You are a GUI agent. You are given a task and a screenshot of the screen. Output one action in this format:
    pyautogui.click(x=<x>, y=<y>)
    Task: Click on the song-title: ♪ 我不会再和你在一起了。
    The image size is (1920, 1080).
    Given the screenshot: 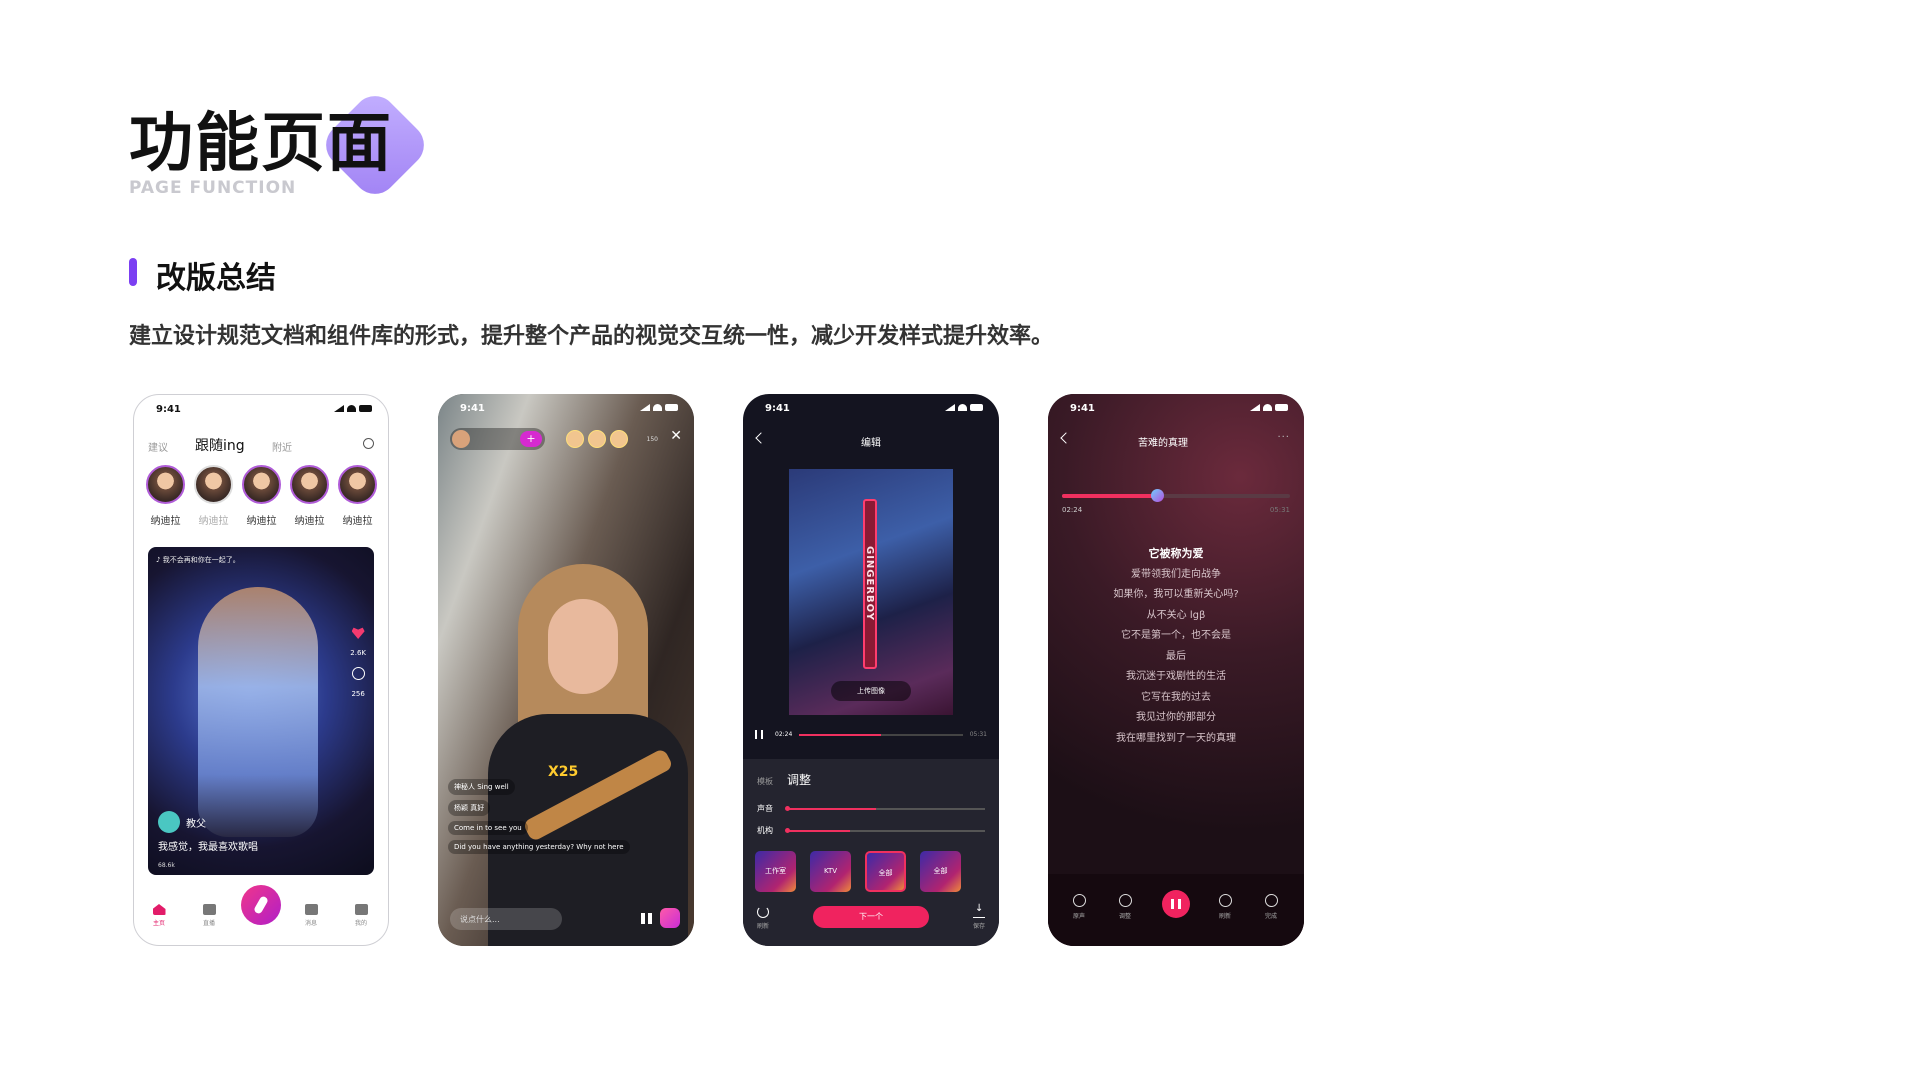 What is the action you would take?
    pyautogui.click(x=198, y=560)
    